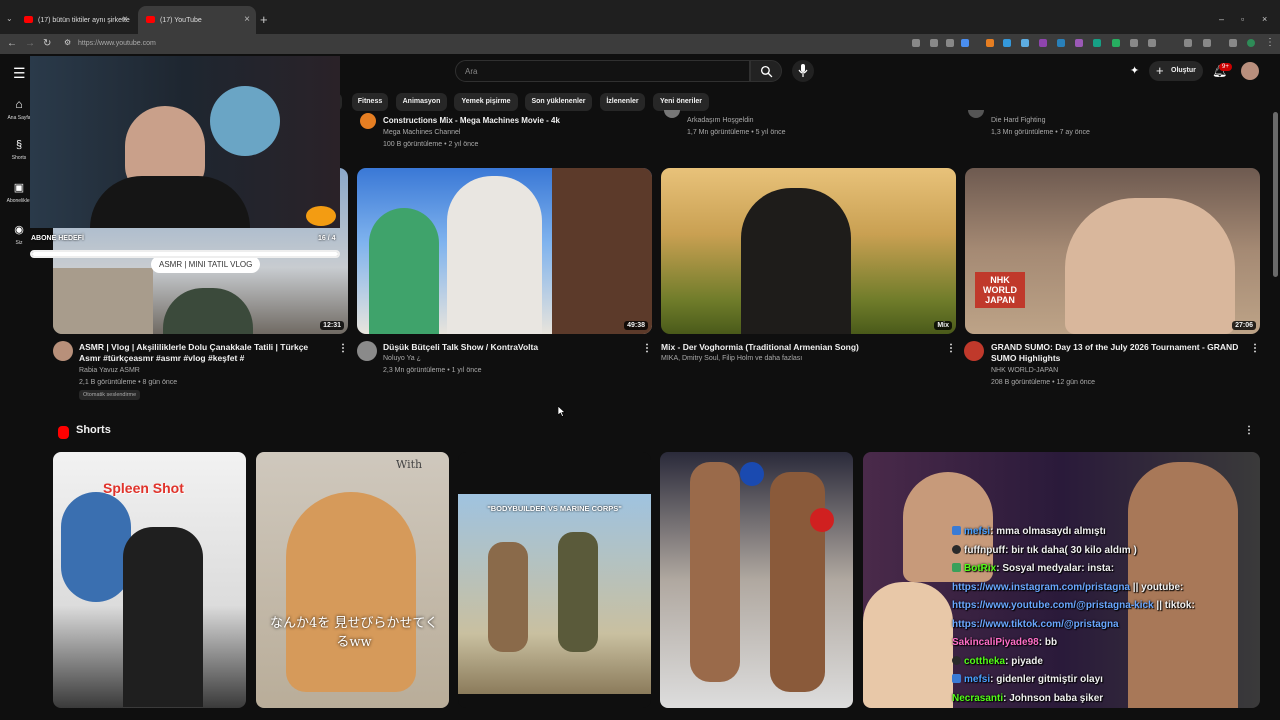 This screenshot has height=720, width=1280. What do you see at coordinates (431, 144) in the screenshot?
I see `video-meta: 100 B görüntüleme • 2 yıl önce` at bounding box center [431, 144].